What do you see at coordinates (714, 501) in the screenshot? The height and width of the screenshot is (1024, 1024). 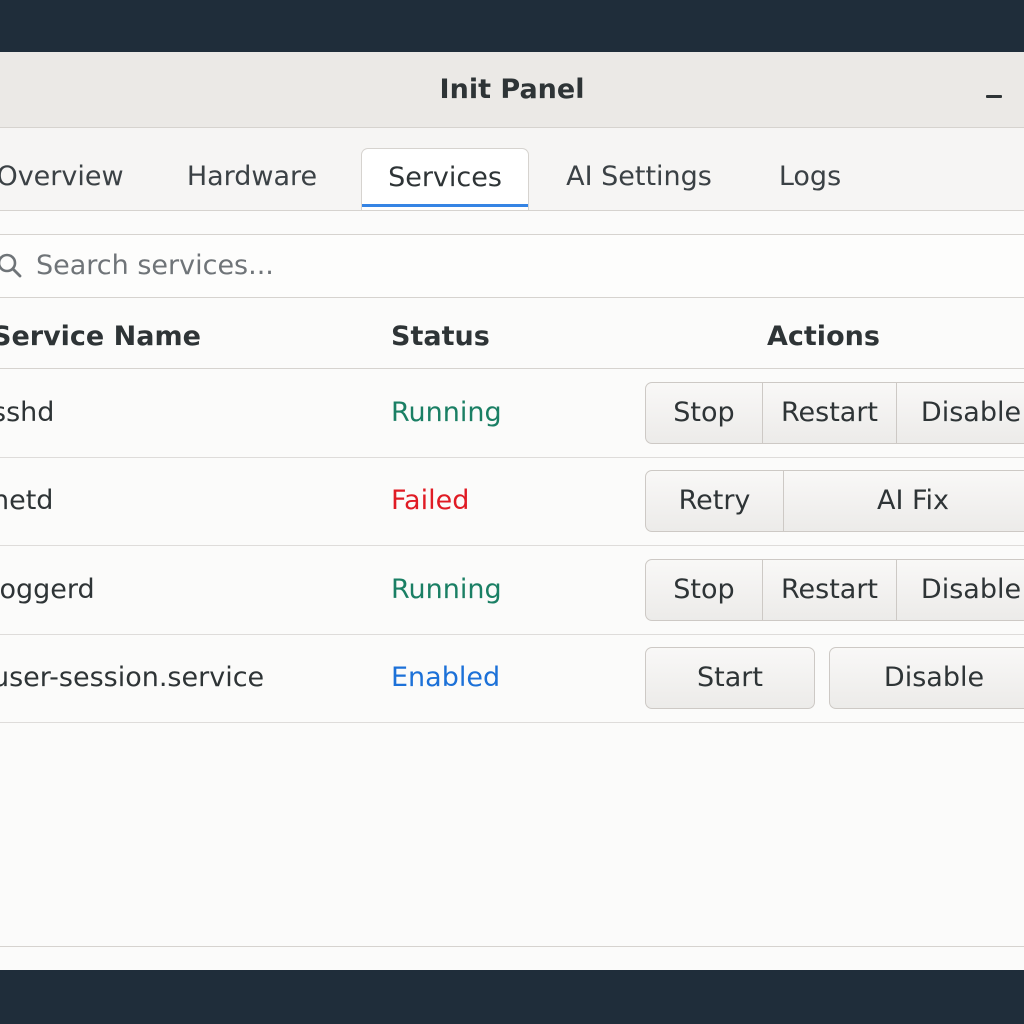 I see `retry-button: Retry` at bounding box center [714, 501].